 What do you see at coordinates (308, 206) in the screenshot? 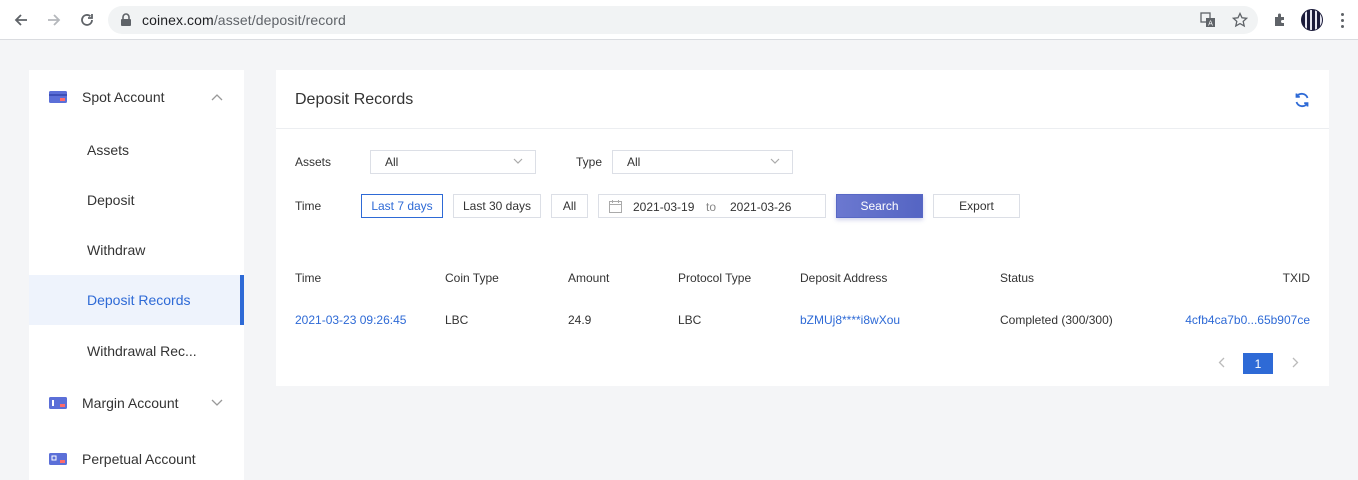
I see `time-filter-label: Time` at bounding box center [308, 206].